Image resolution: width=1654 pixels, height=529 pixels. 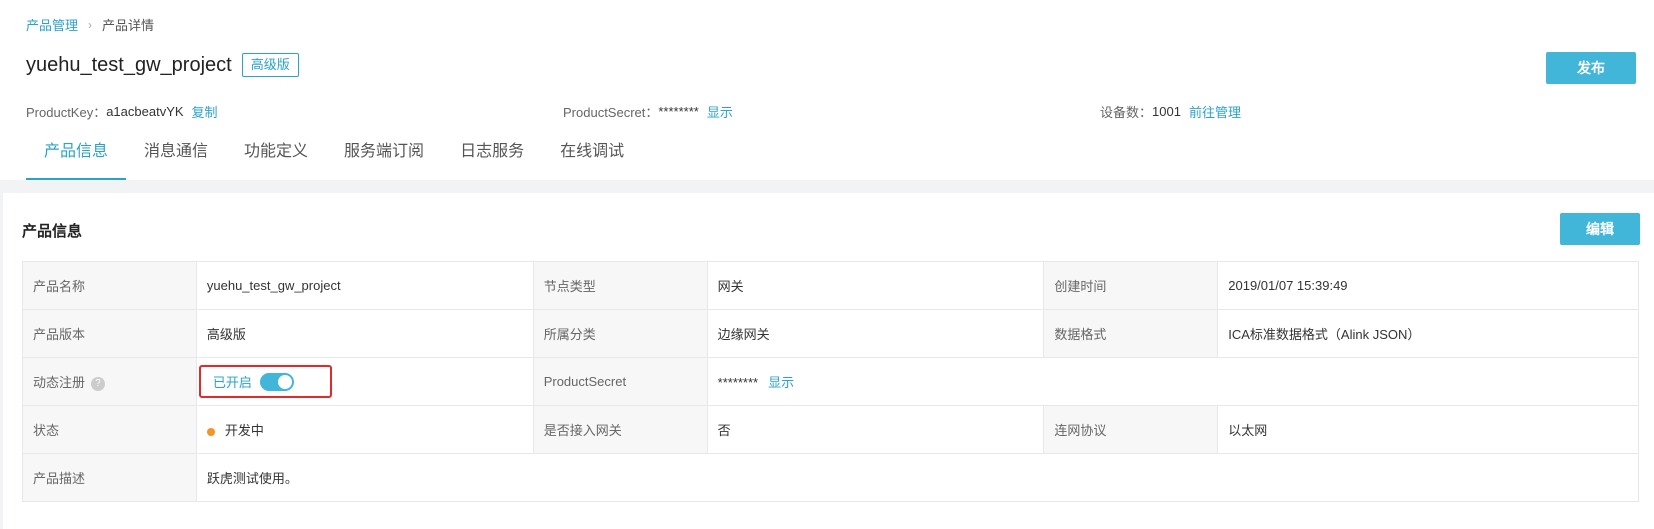 What do you see at coordinates (620, 429) in the screenshot?
I see `gateway-access-label: 是否接入网关` at bounding box center [620, 429].